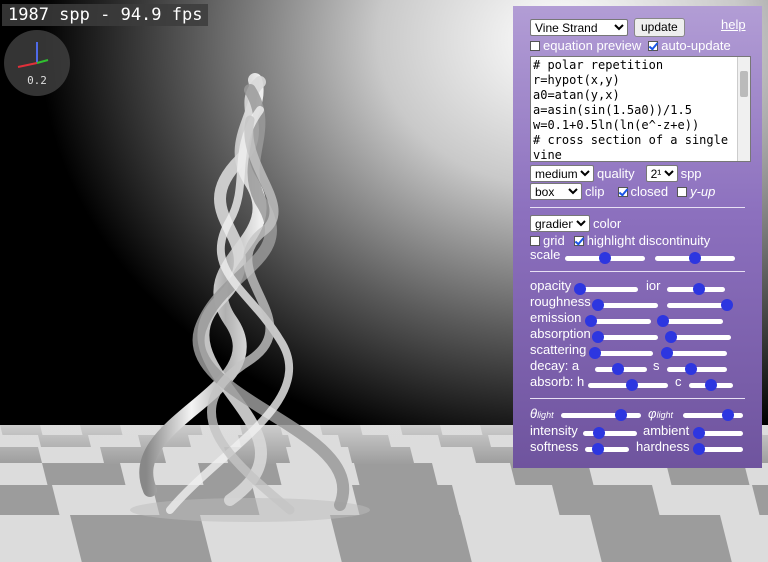 The image size is (768, 562). Describe the element at coordinates (616, 173) in the screenshot. I see `quality-label: quality` at that location.